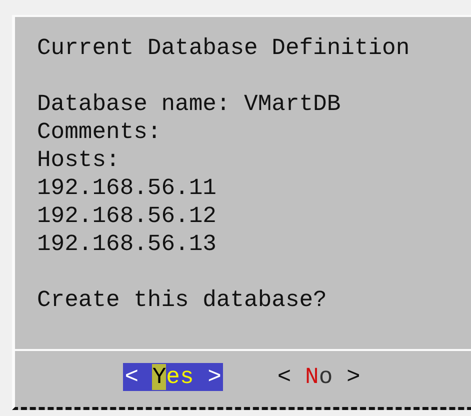 This screenshot has height=416, width=471. I want to click on info-line: Database name: VMartDB, so click(189, 104).